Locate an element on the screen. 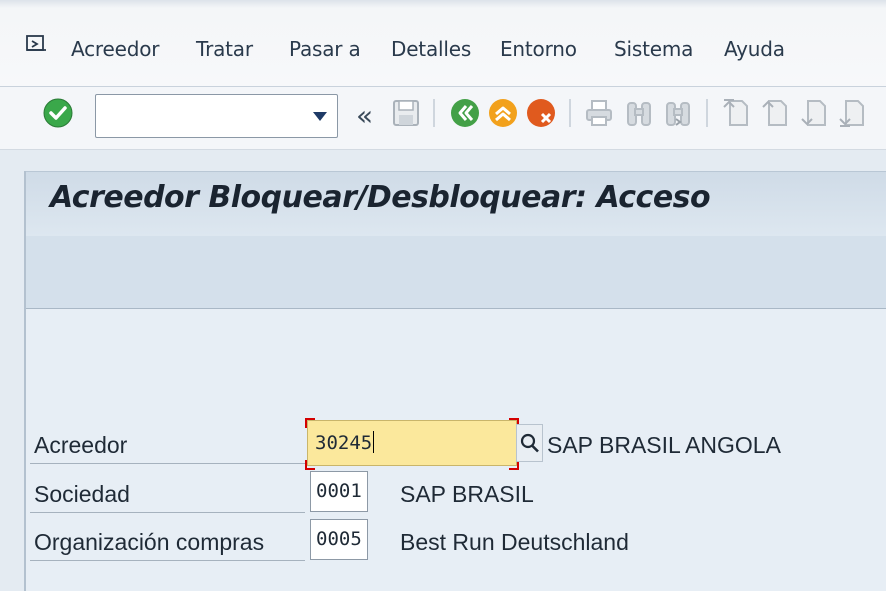 The image size is (886, 591). menu-item-detalles: Detalles is located at coordinates (431, 49).